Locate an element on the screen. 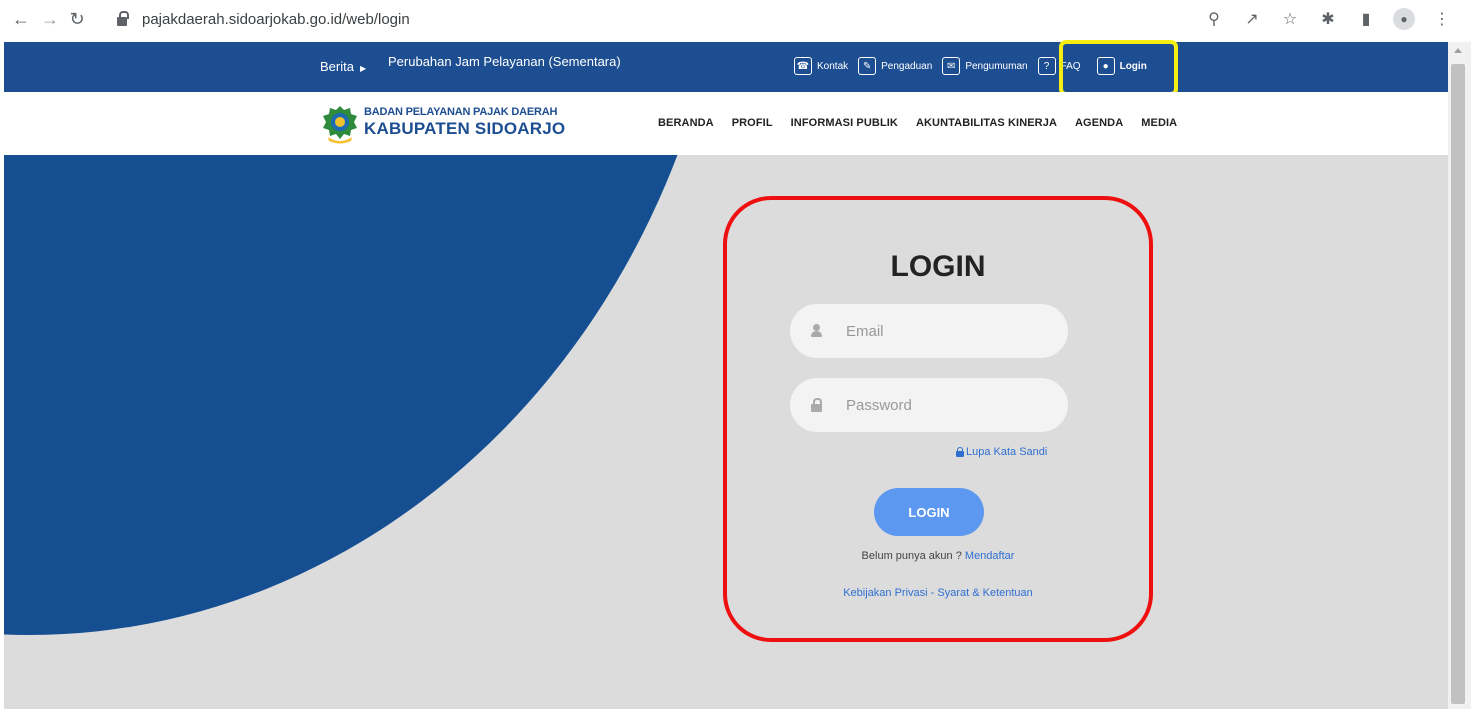 This screenshot has width=1471, height=709. megaphone-icon: ✉ is located at coordinates (951, 66).